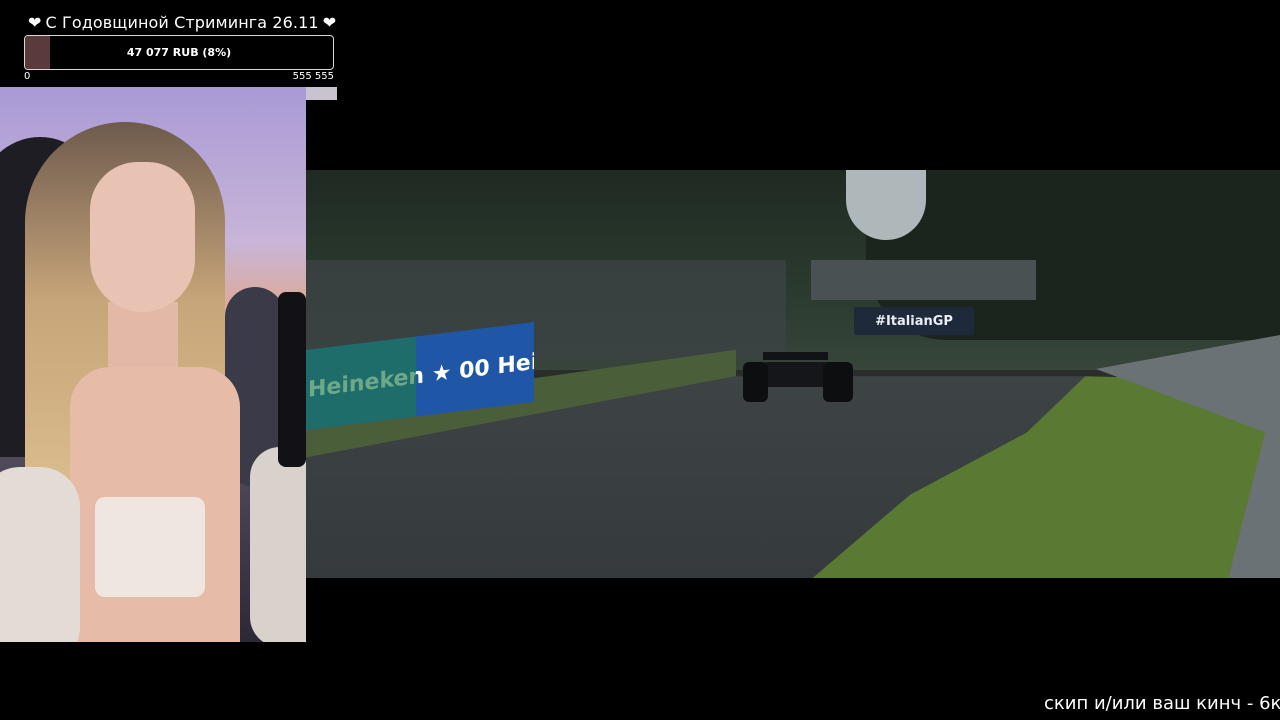 This screenshot has height=720, width=1280. I want to click on video-bridge, so click(923, 280).